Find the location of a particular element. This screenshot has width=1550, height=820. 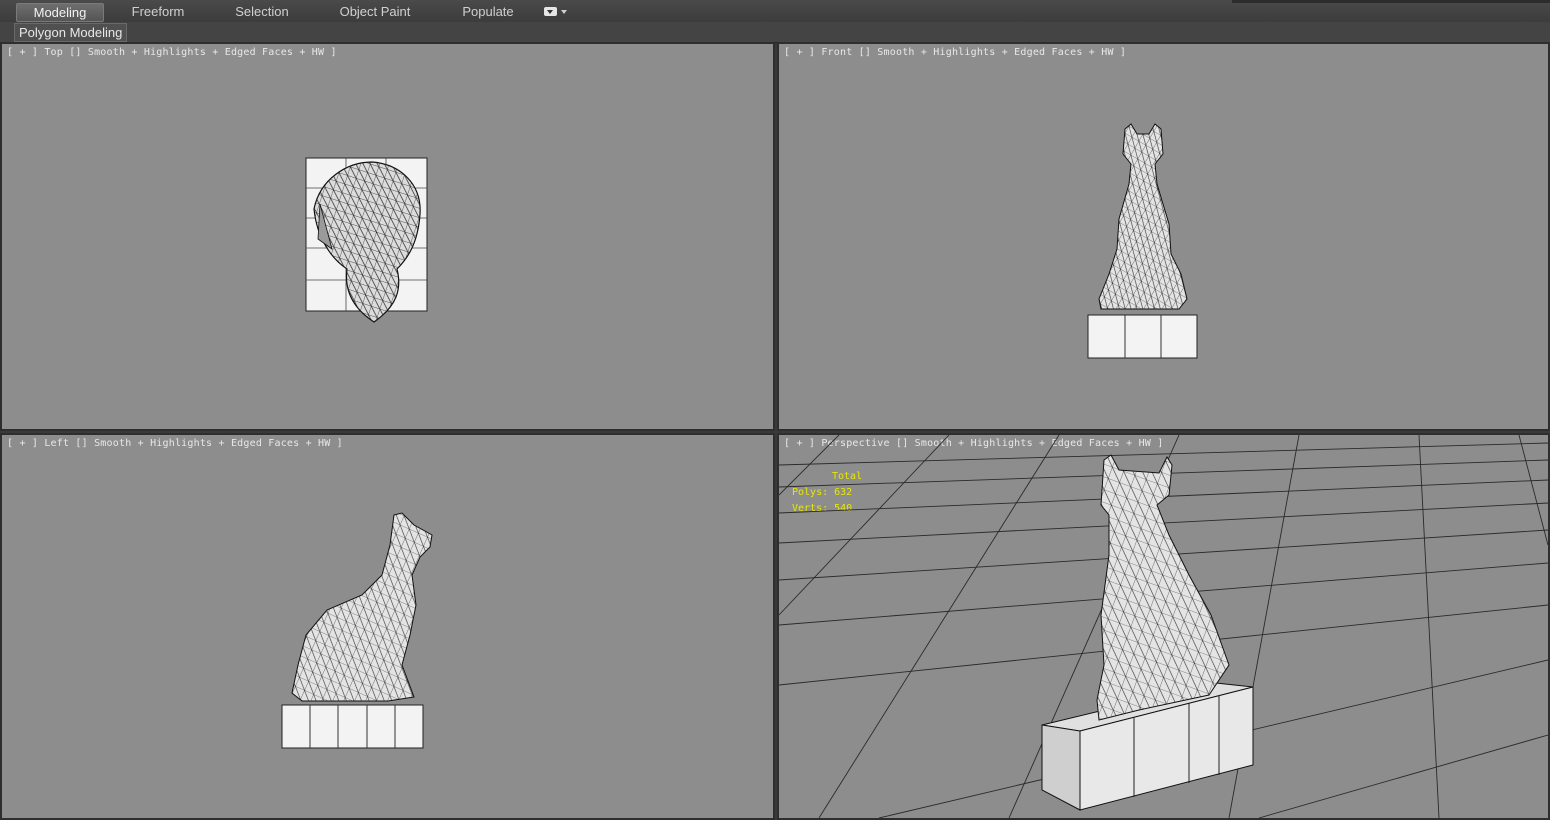

top-view-model is located at coordinates (366, 240).